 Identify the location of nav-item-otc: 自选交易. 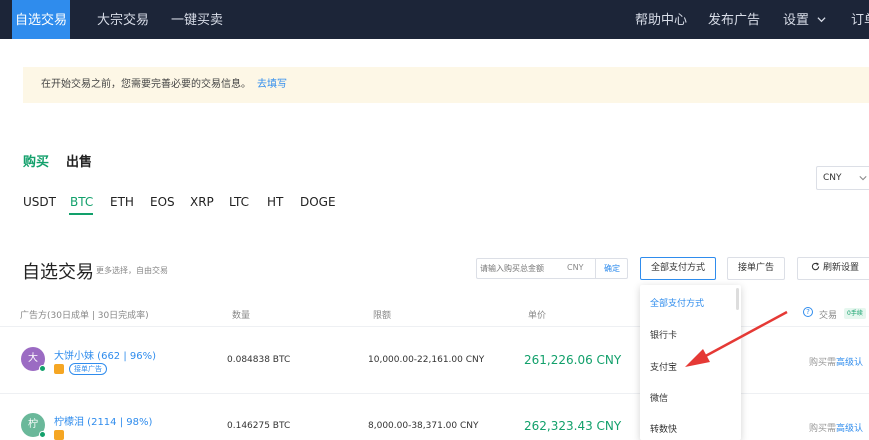
(41, 19).